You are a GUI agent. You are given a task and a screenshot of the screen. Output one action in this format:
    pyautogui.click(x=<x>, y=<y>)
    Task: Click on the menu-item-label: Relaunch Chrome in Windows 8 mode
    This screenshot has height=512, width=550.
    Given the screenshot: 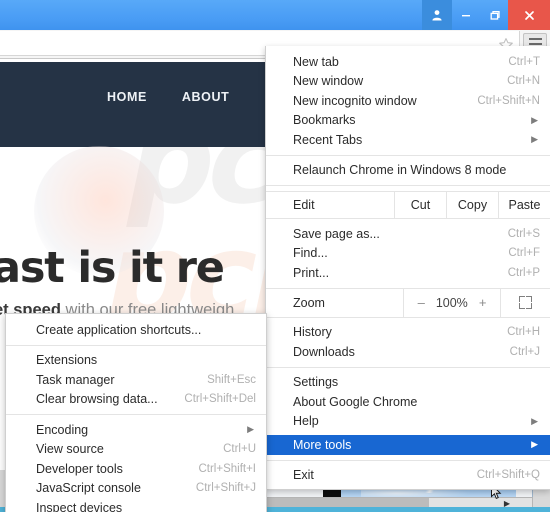 What is the action you would take?
    pyautogui.click(x=400, y=170)
    